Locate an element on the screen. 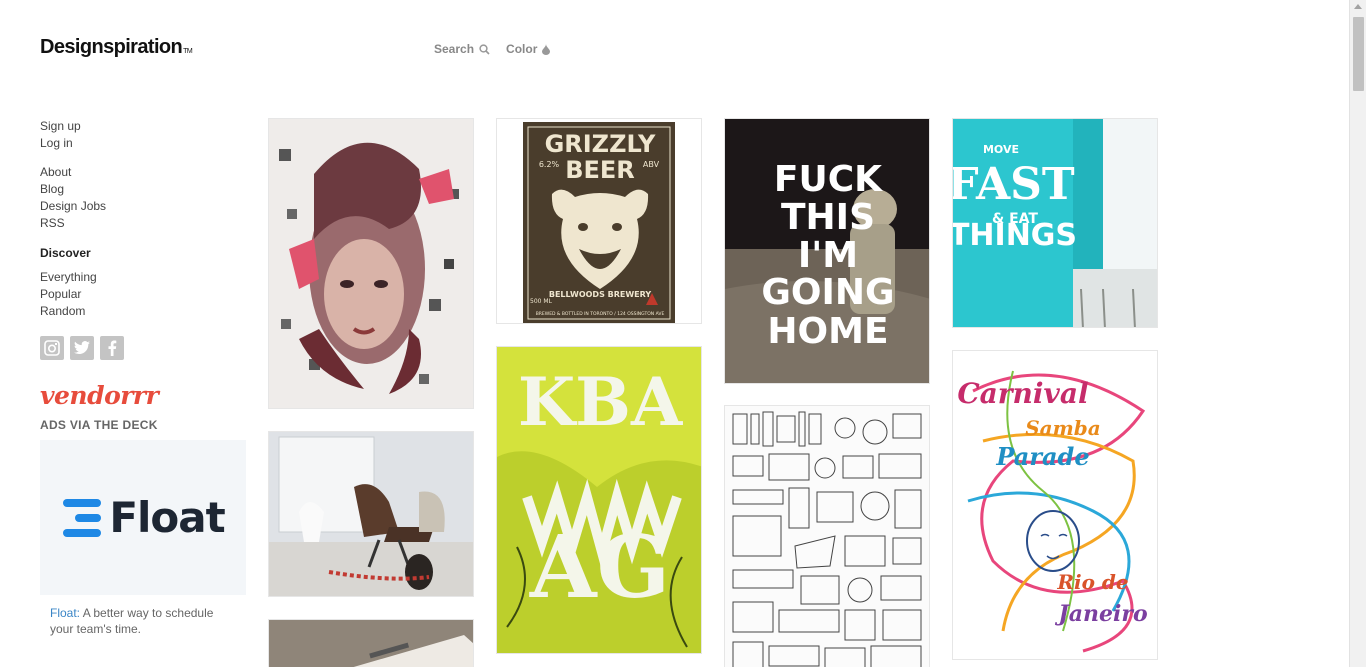 This screenshot has width=1366, height=667. discover-links: Everything Popular Random is located at coordinates (143, 294).